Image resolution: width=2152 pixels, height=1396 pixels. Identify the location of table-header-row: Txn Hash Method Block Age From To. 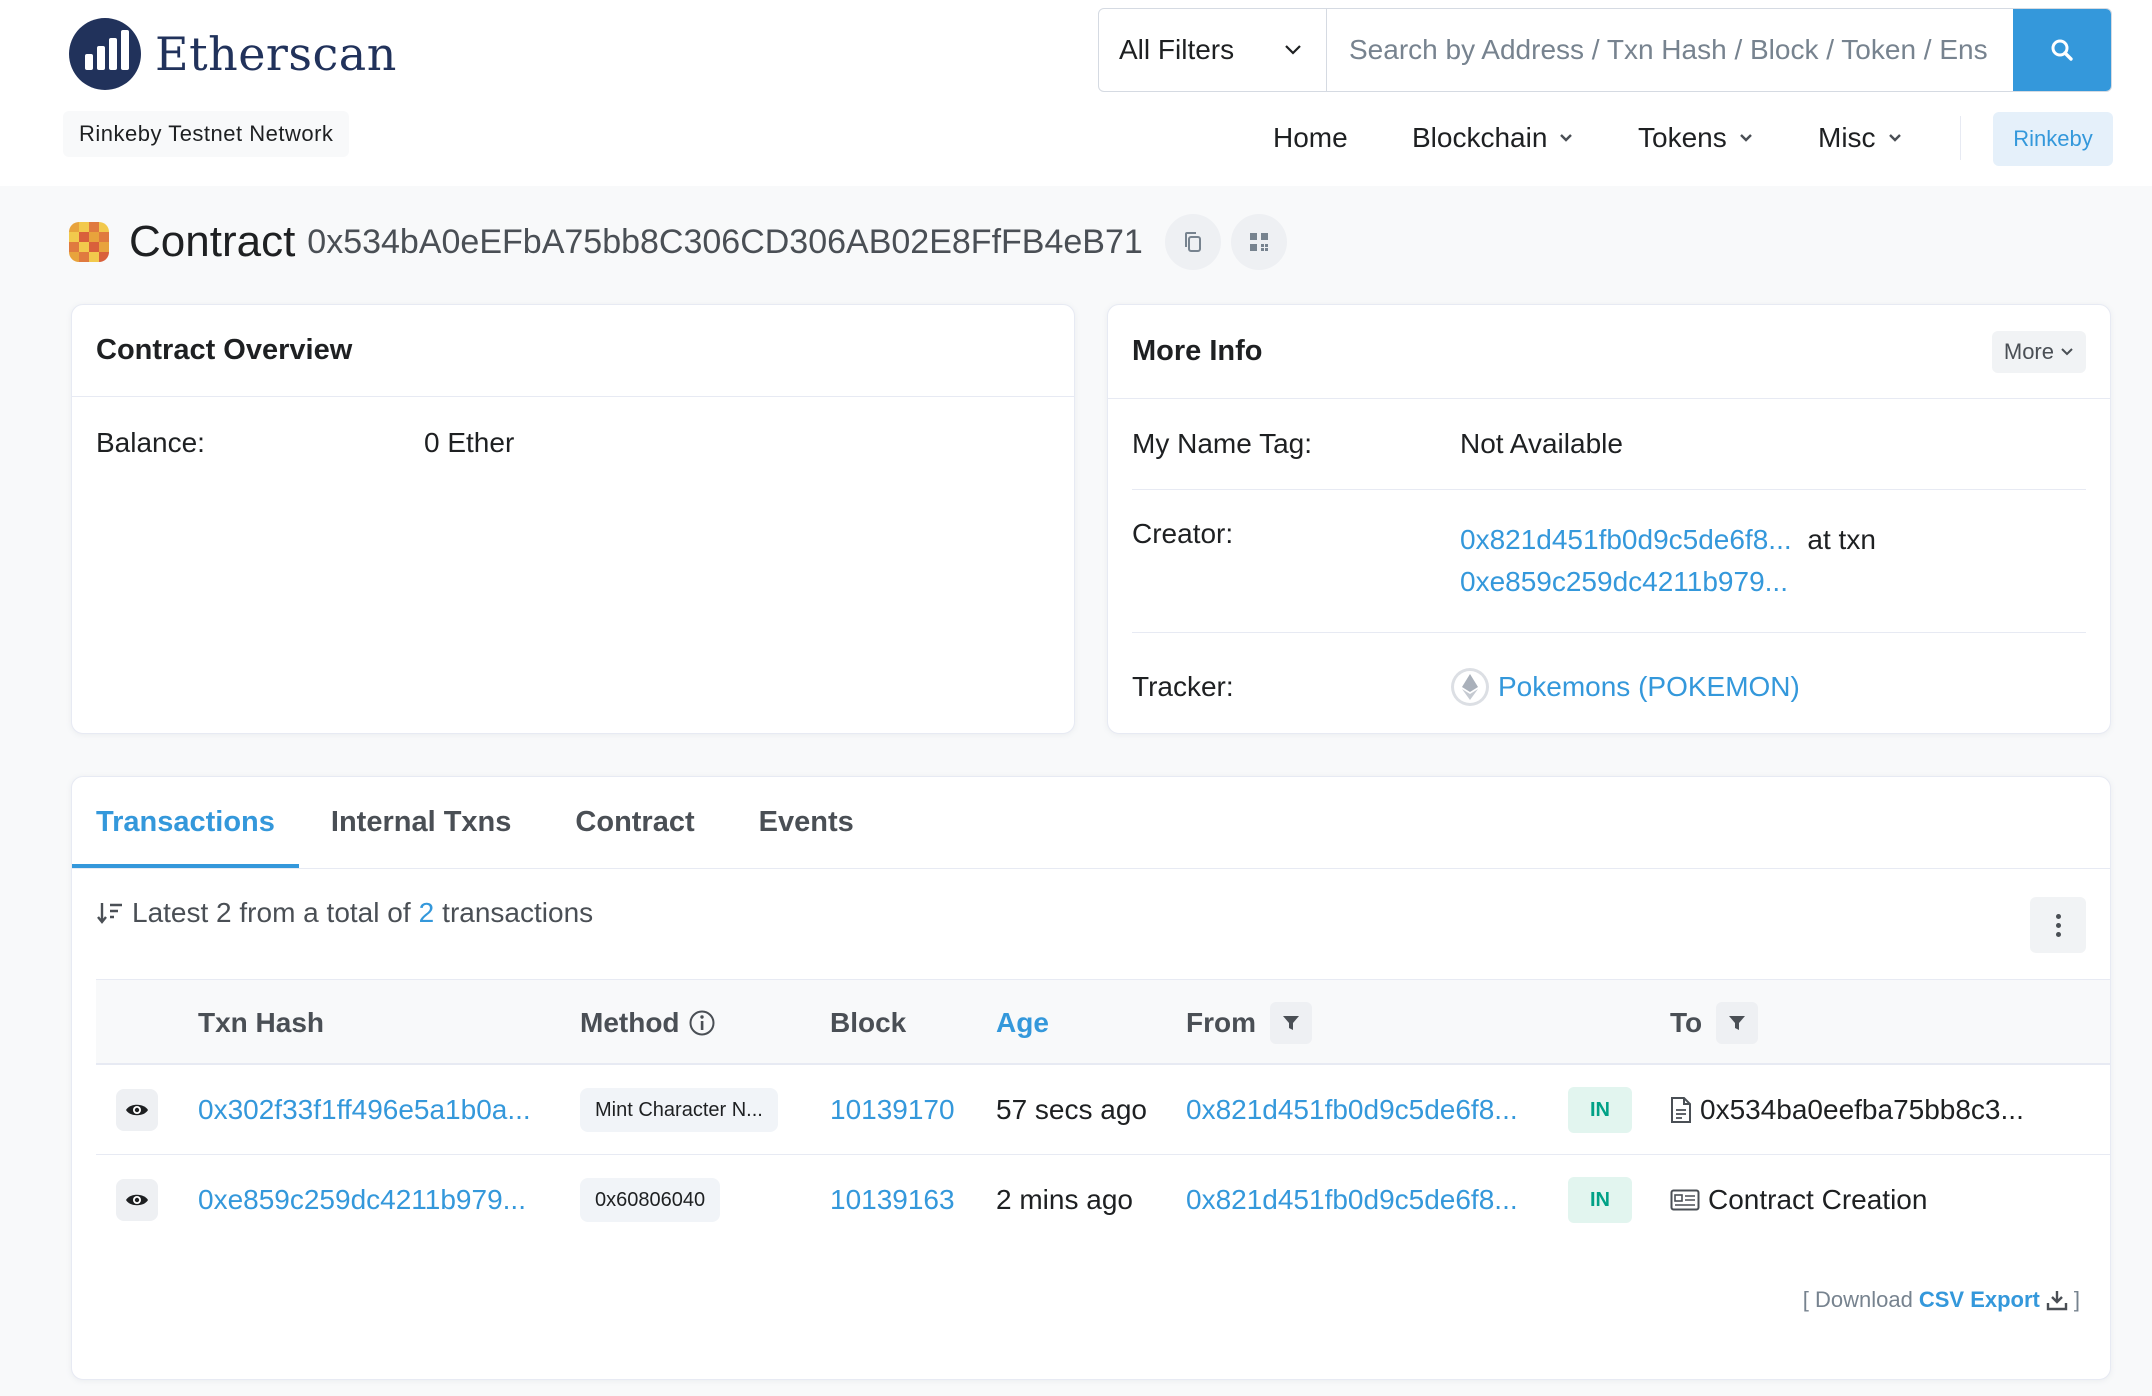
(1103, 1022).